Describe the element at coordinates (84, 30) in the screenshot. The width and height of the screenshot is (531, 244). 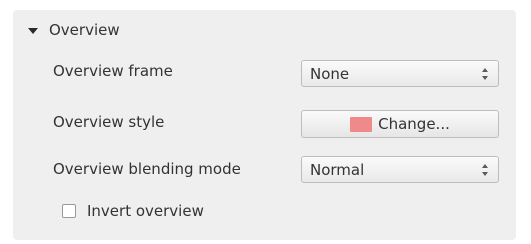
I see `overview-group-title: Overview` at that location.